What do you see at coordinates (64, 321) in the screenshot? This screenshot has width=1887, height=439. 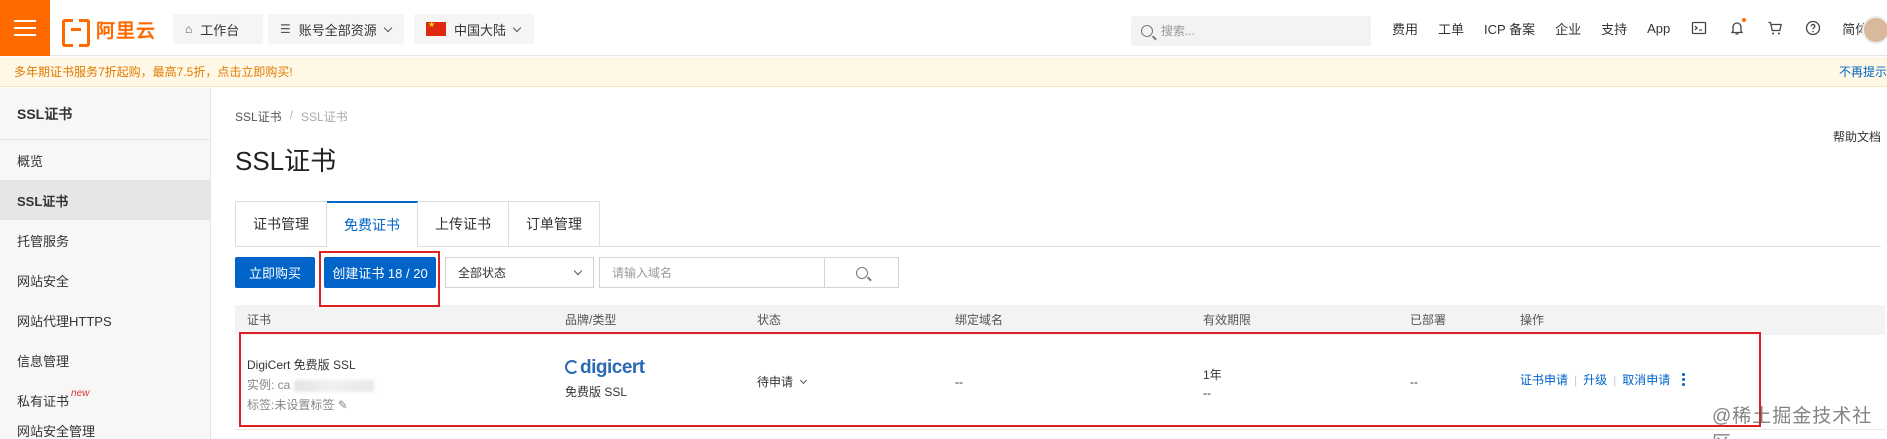 I see `sidebar-item-label: 网站代理HTTPS` at bounding box center [64, 321].